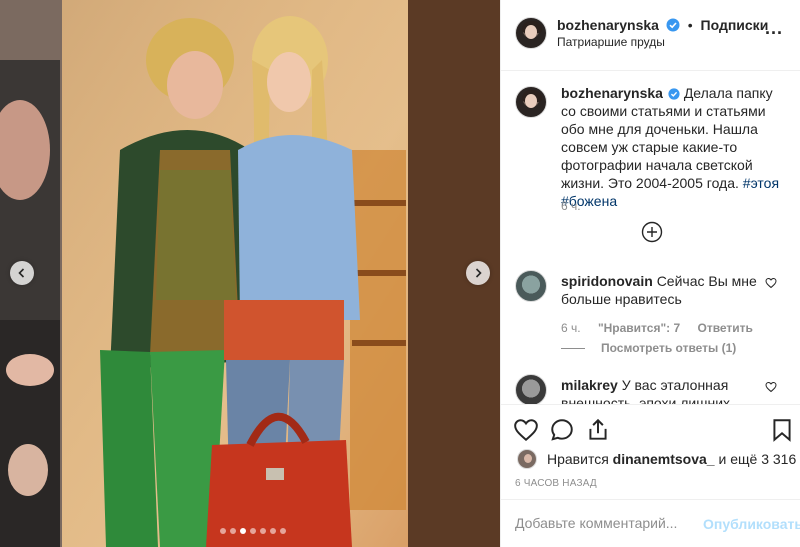 Image resolution: width=800 pixels, height=547 pixels. Describe the element at coordinates (527, 459) in the screenshot. I see `liker-avatar` at that location.